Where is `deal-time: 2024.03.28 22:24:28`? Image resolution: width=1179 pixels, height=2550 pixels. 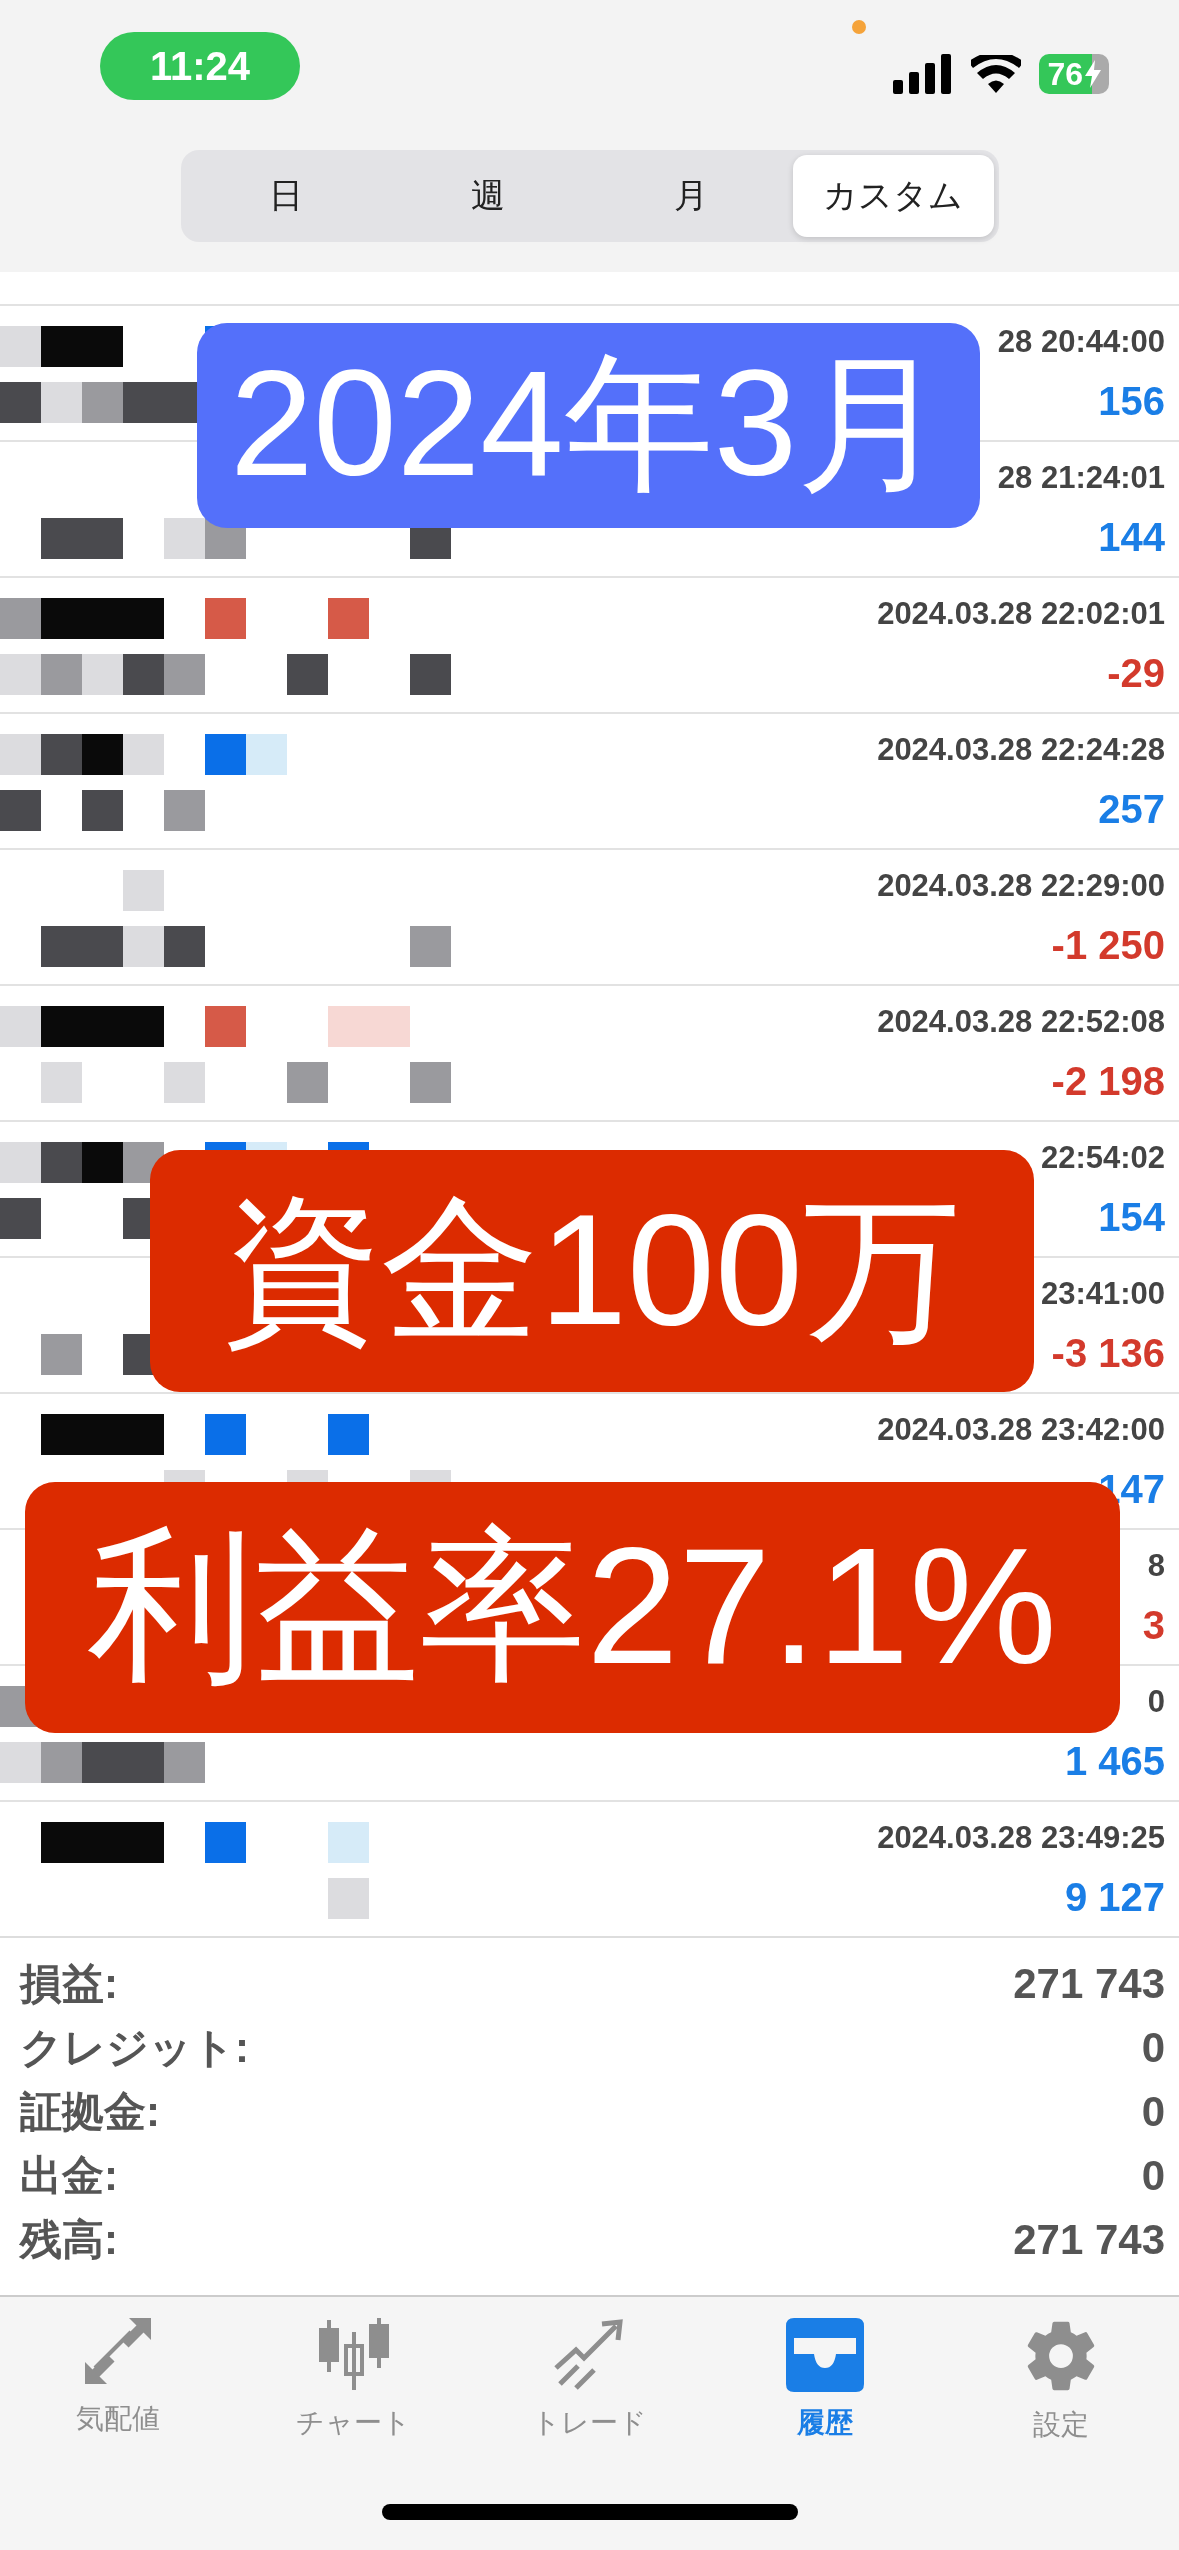
deal-time: 2024.03.28 22:24:28 is located at coordinates (1021, 749).